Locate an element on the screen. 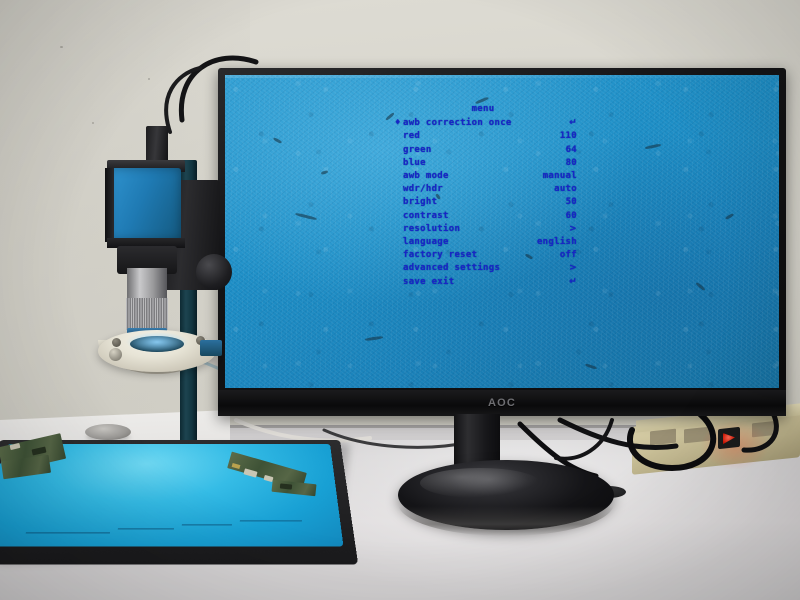 The height and width of the screenshot is (600, 800). osd-item-value: 110 is located at coordinates (568, 136).